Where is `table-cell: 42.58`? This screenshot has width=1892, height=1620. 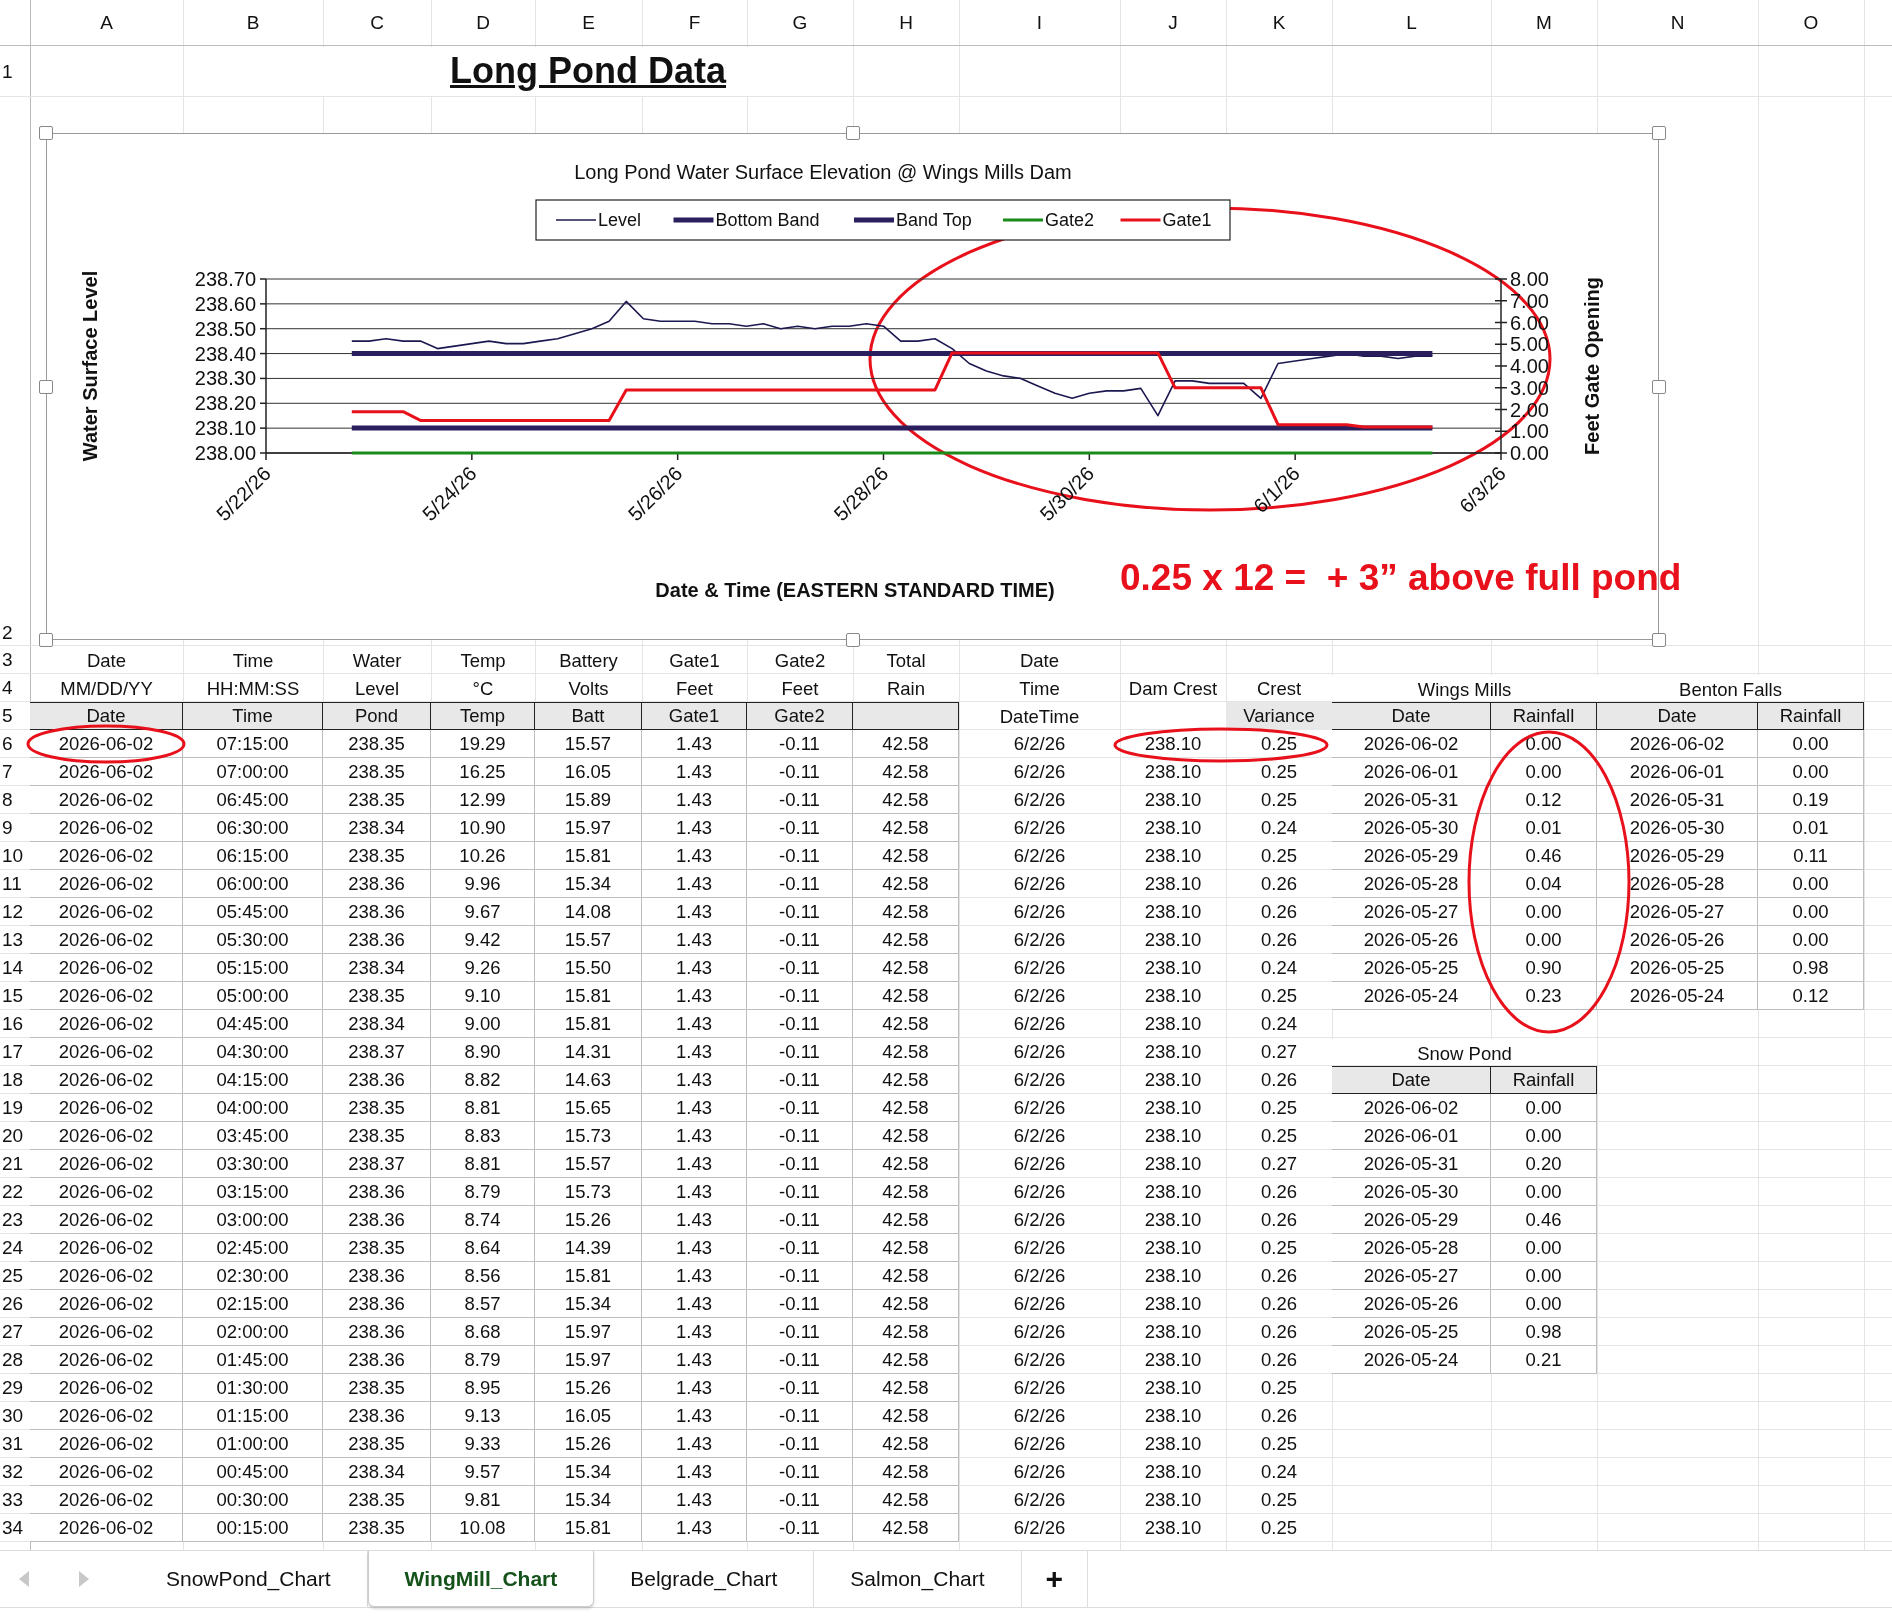 table-cell: 42.58 is located at coordinates (906, 1360).